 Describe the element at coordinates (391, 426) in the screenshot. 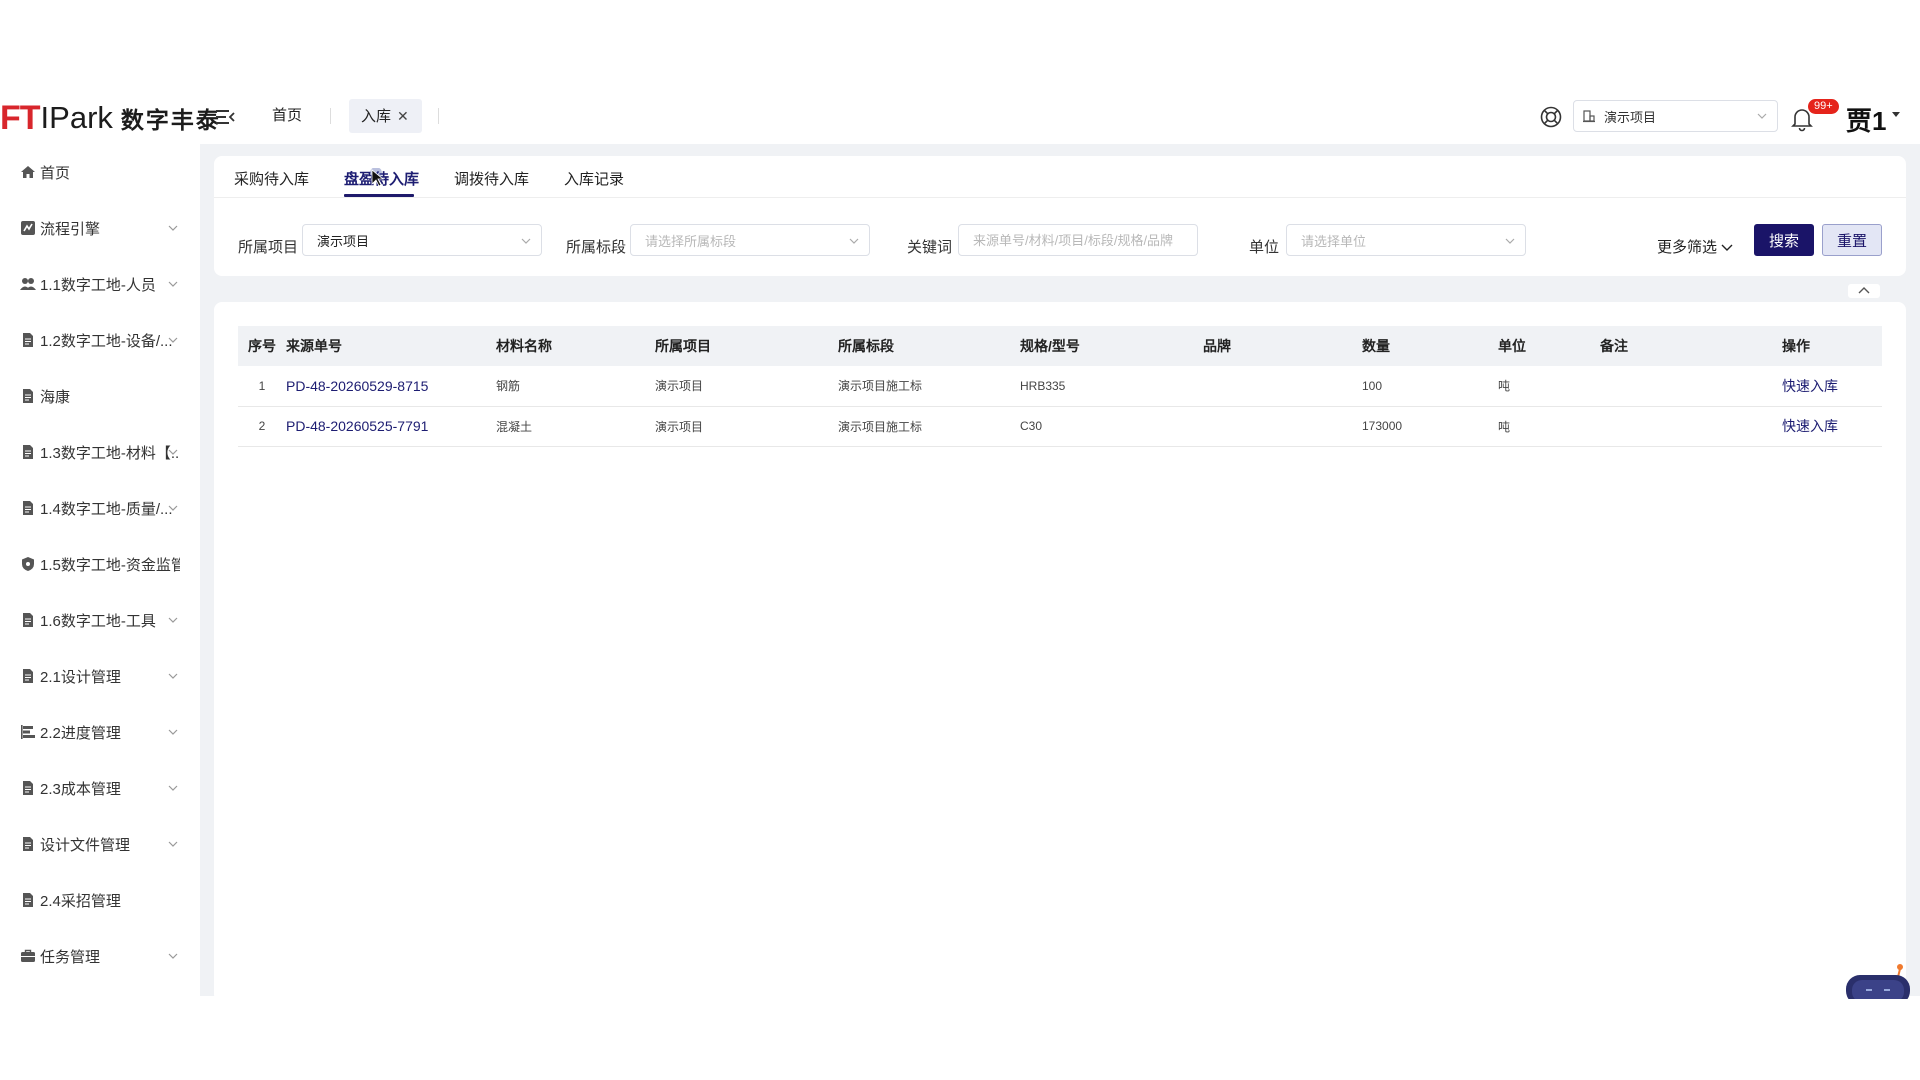

I see `source-number-link: PD-48-20260525-7791` at that location.